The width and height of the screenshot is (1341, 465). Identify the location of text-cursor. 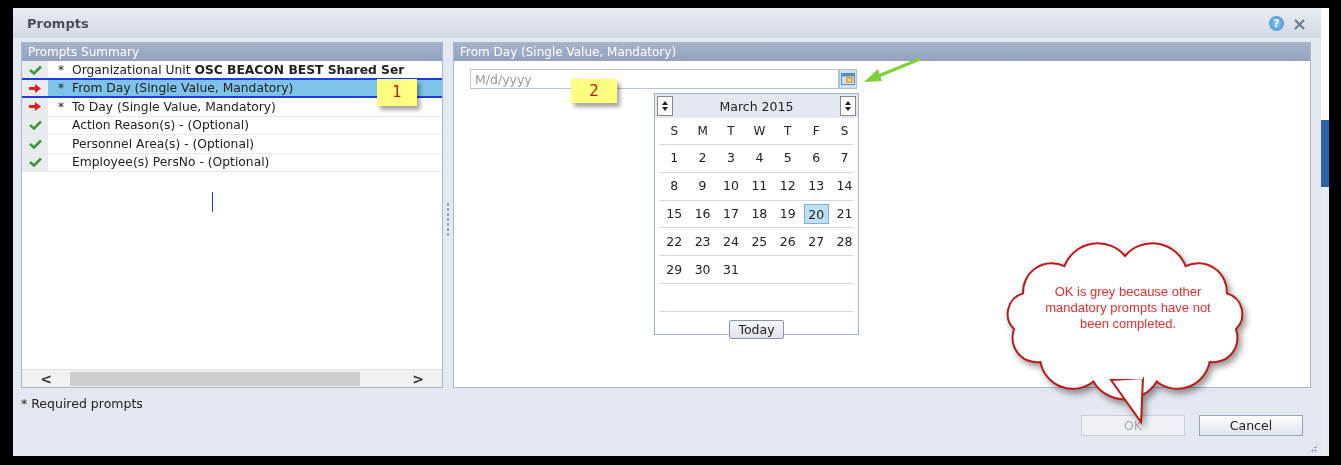
(212, 202).